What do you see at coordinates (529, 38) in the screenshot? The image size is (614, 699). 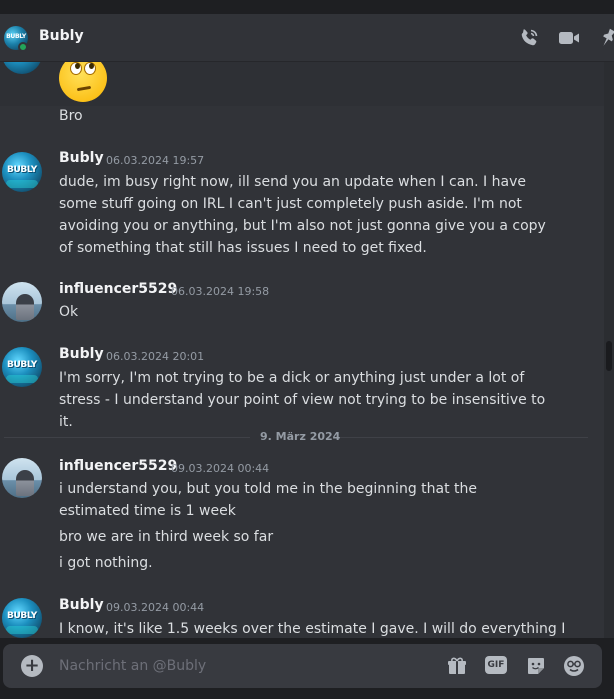 I see `phone-call-icon` at bounding box center [529, 38].